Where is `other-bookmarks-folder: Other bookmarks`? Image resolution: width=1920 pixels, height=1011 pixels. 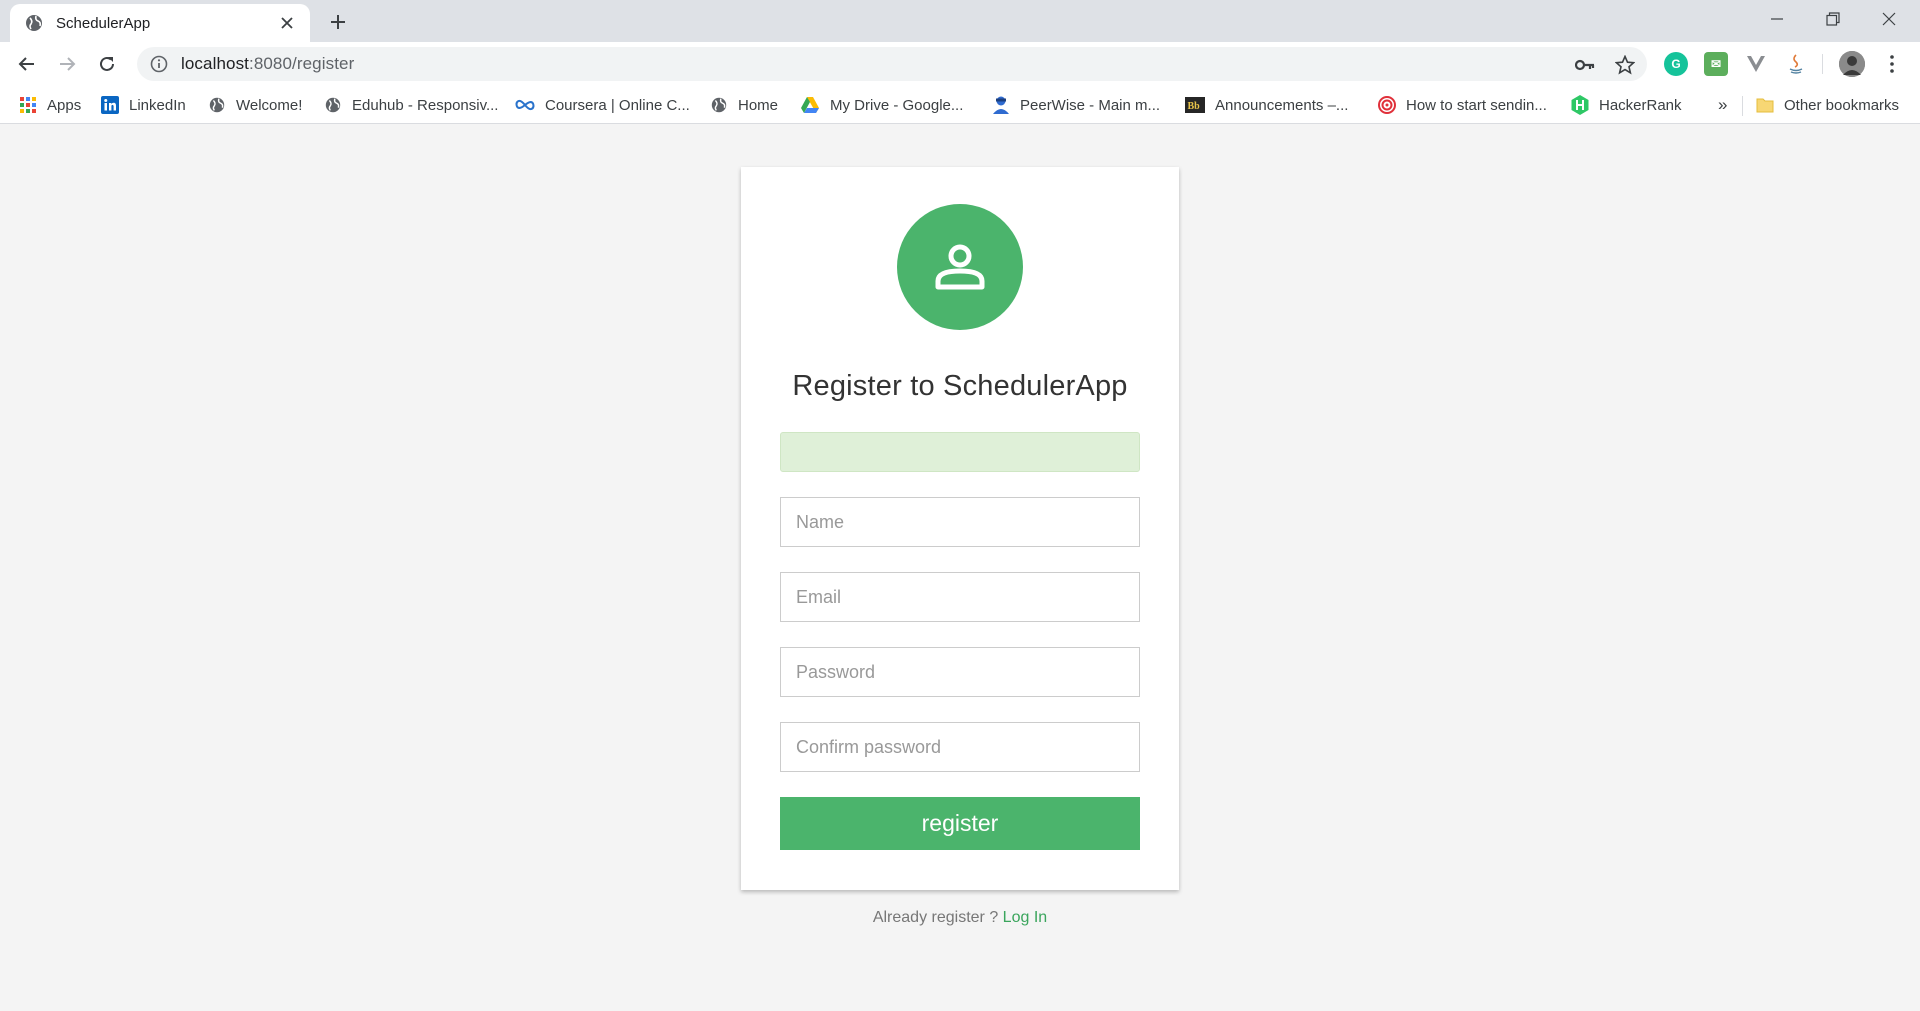 other-bookmarks-folder: Other bookmarks is located at coordinates (1827, 105).